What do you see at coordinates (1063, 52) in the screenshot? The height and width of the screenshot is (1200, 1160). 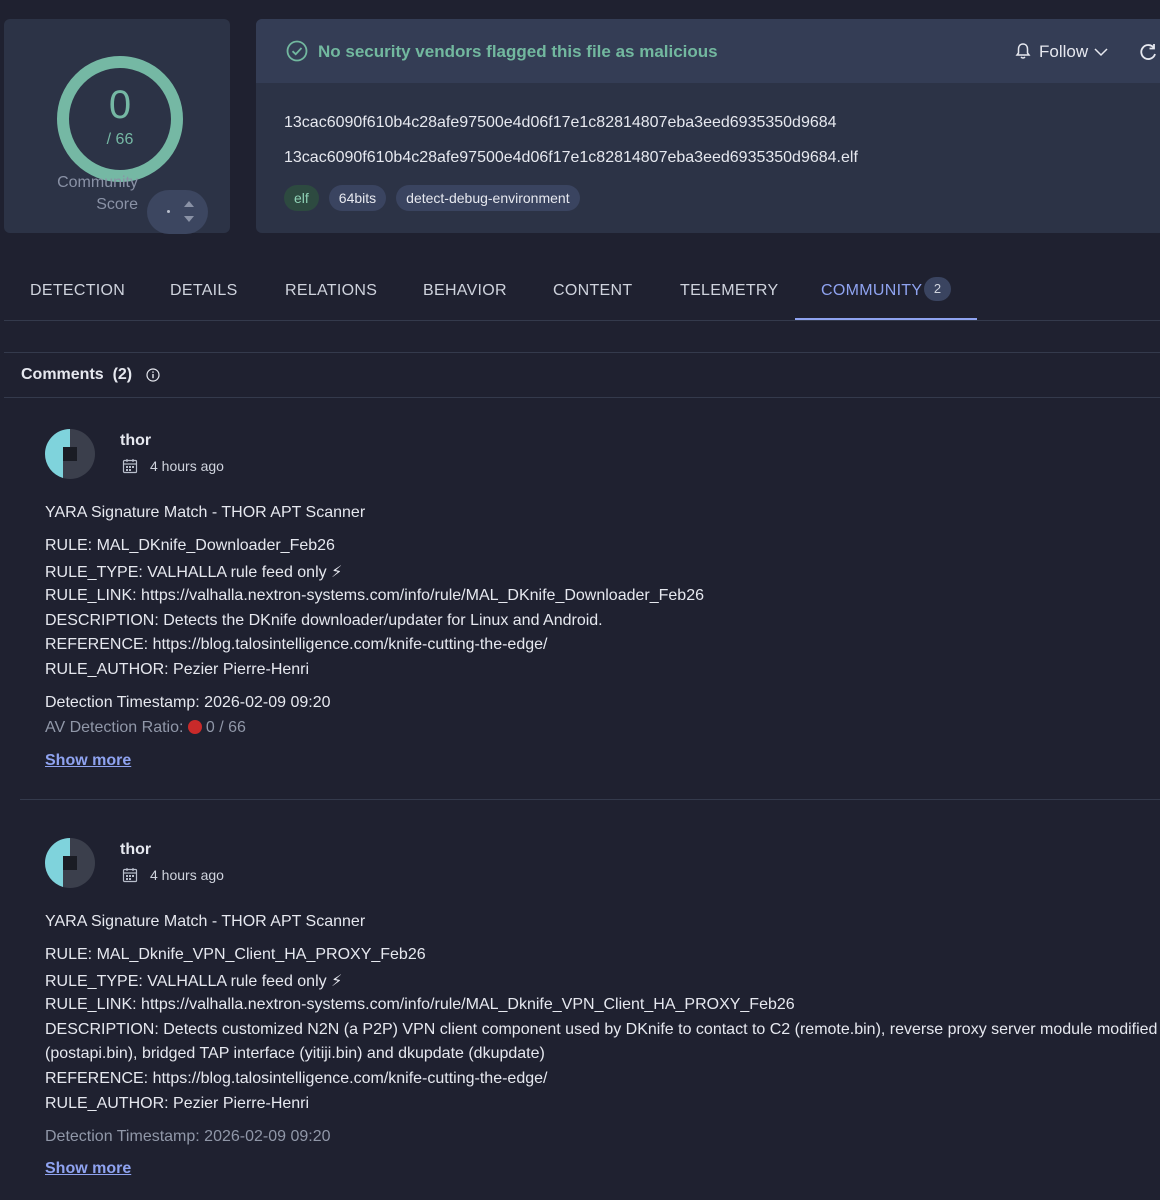 I see `follow-button: Follow` at bounding box center [1063, 52].